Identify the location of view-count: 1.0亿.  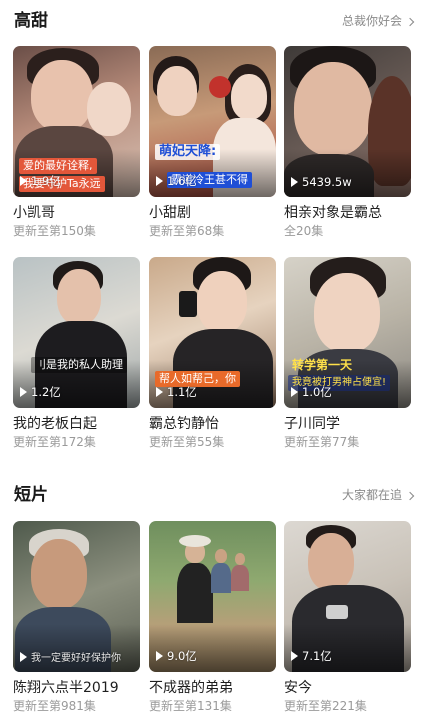
(311, 392).